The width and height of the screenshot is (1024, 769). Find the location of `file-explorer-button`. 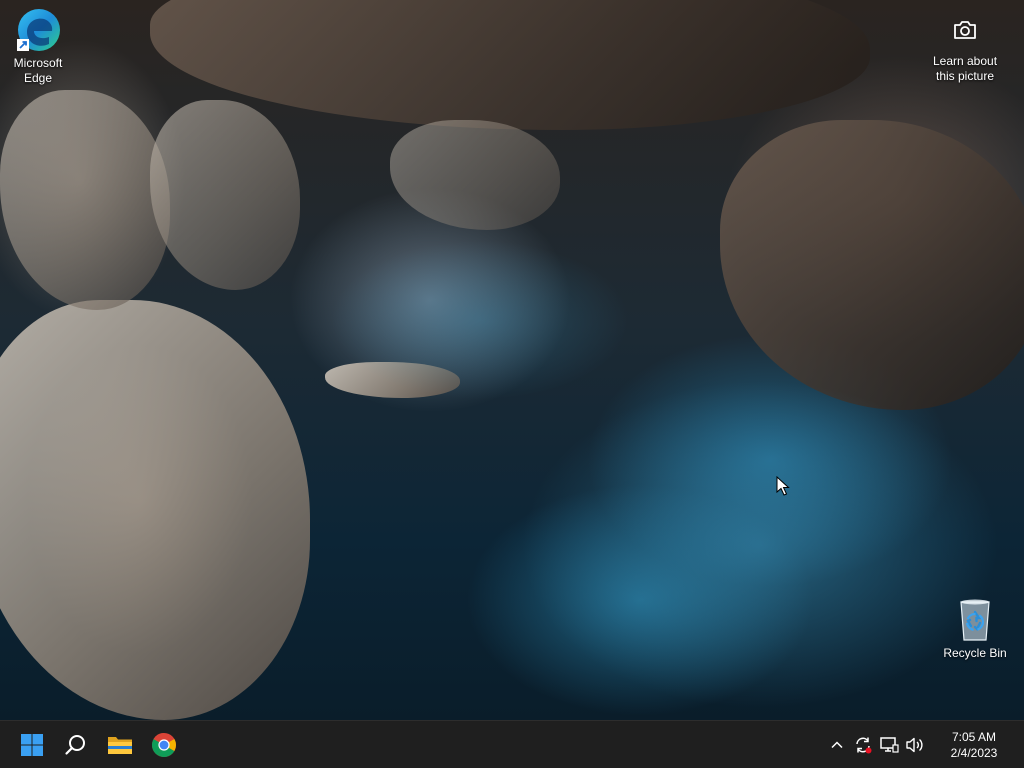

file-explorer-button is located at coordinates (120, 745).